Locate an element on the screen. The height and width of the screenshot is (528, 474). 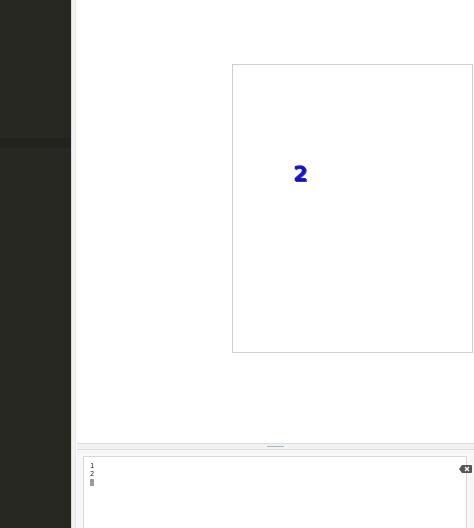
console-line: 2 is located at coordinates (92, 474).